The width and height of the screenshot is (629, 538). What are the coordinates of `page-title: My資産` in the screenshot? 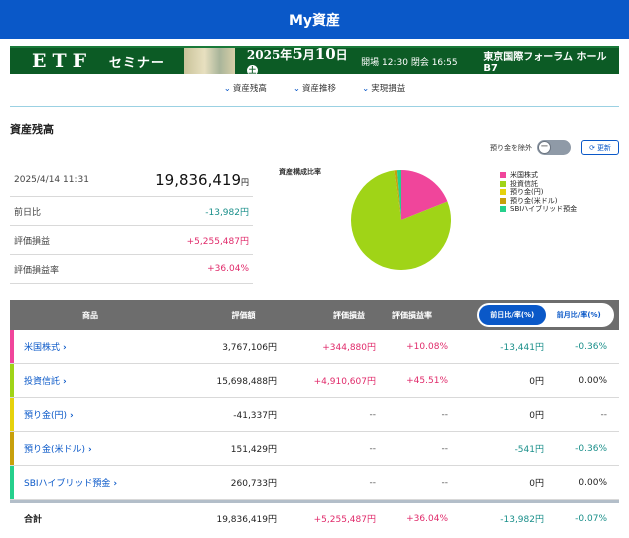 It's located at (314, 20).